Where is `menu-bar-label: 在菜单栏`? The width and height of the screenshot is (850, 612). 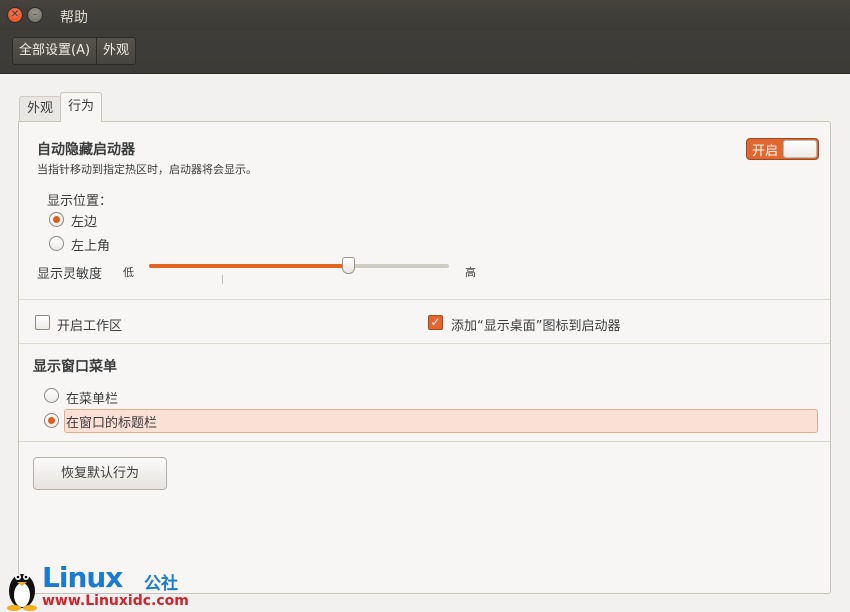 menu-bar-label: 在菜单栏 is located at coordinates (92, 397).